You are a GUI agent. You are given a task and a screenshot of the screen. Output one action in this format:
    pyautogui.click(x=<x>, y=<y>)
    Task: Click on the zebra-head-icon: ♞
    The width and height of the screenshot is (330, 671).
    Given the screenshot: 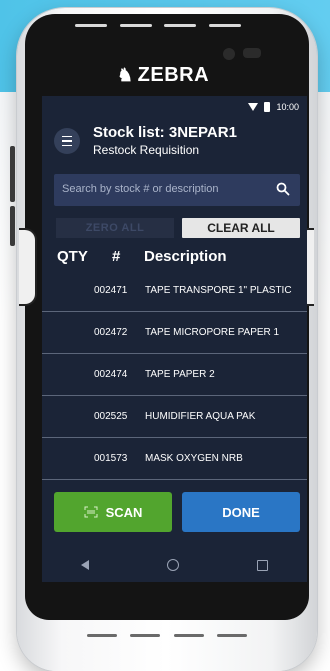 What is the action you would take?
    pyautogui.click(x=125, y=75)
    